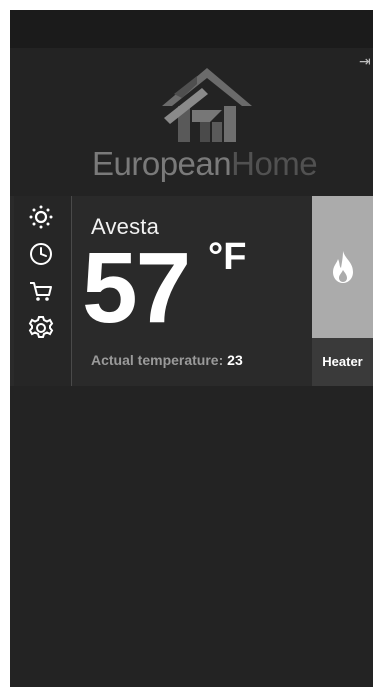 The height and width of the screenshot is (687, 373). I want to click on set-temperature: 57, so click(136, 288).